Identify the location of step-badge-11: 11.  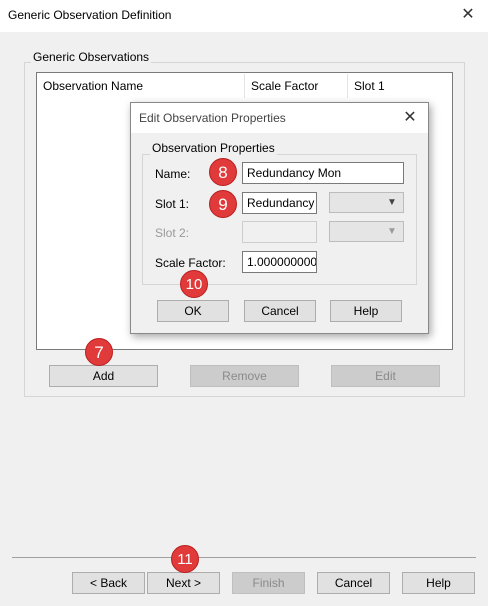
(185, 559).